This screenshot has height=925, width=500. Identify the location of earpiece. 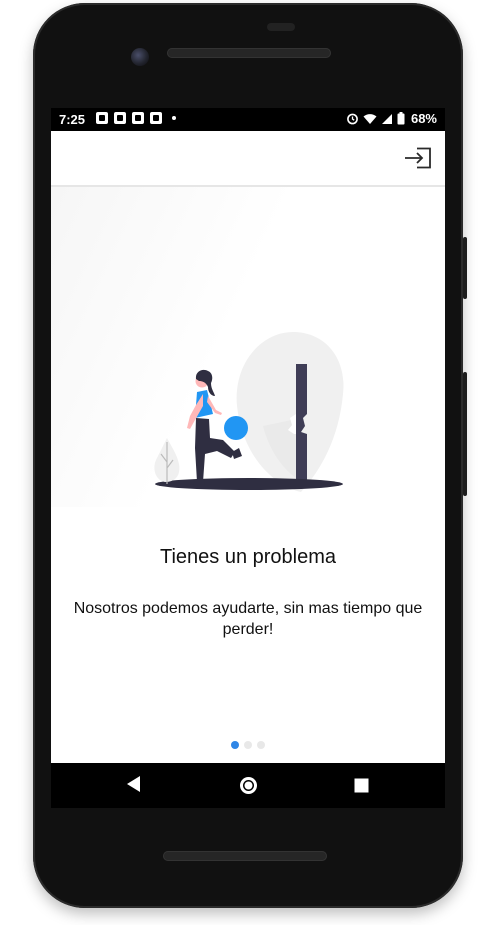
(281, 27).